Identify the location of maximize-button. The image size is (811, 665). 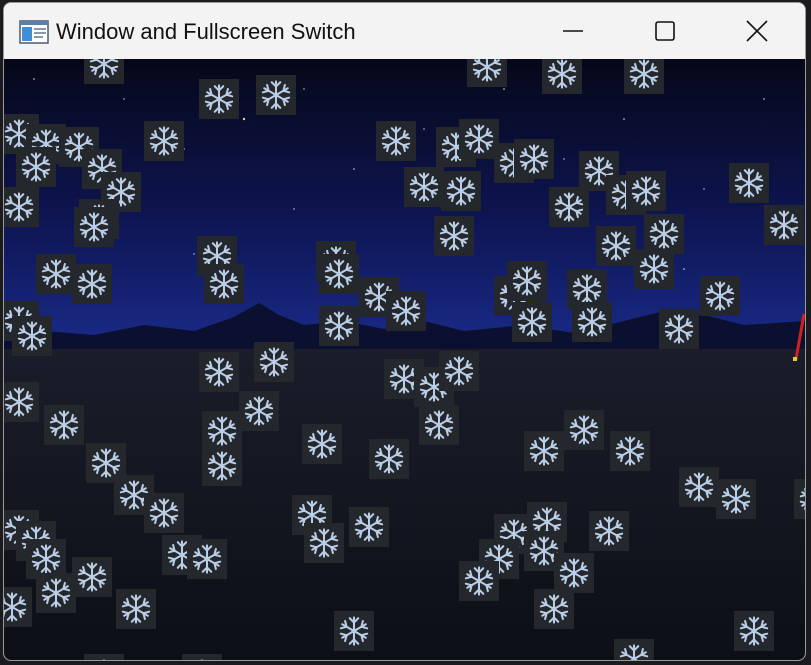
(665, 31).